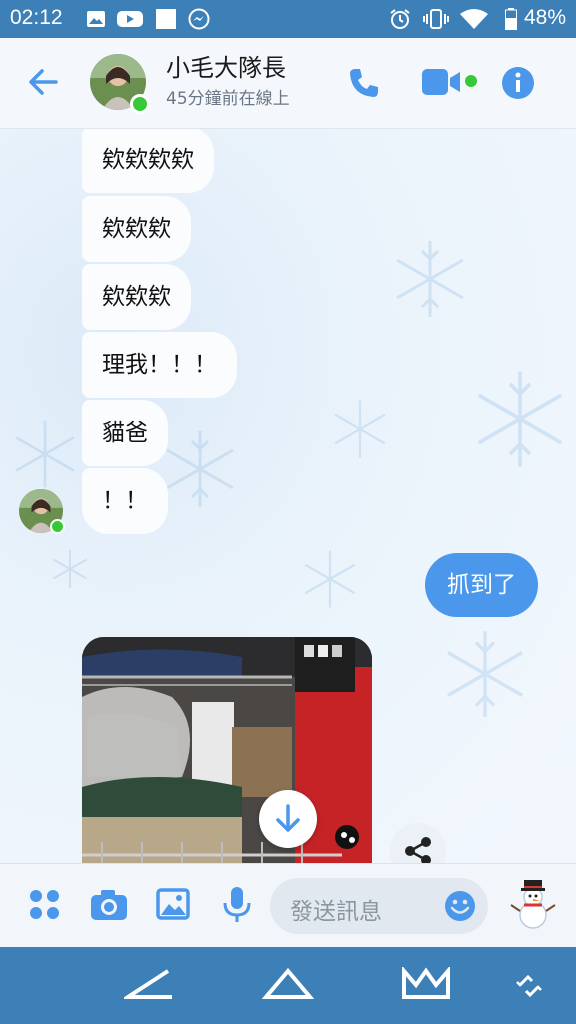  Describe the element at coordinates (364, 83) in the screenshot. I see `phone-call-icon` at that location.